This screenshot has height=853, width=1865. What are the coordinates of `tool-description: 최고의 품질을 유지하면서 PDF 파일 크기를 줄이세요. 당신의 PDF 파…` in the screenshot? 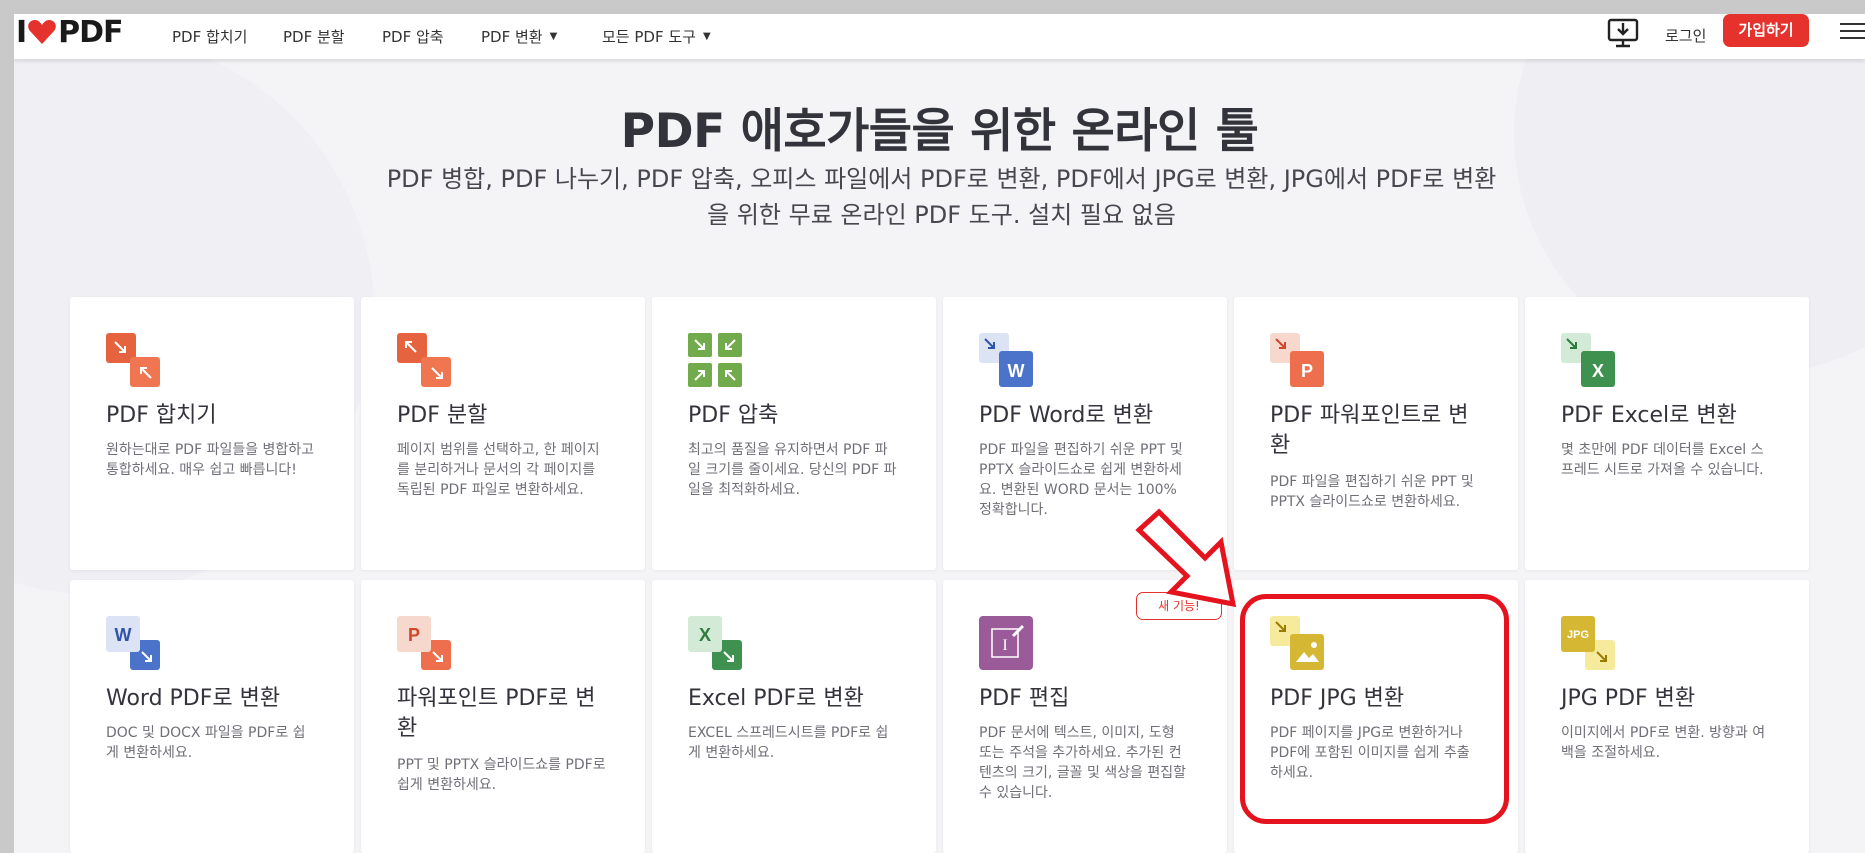 It's located at (792, 470).